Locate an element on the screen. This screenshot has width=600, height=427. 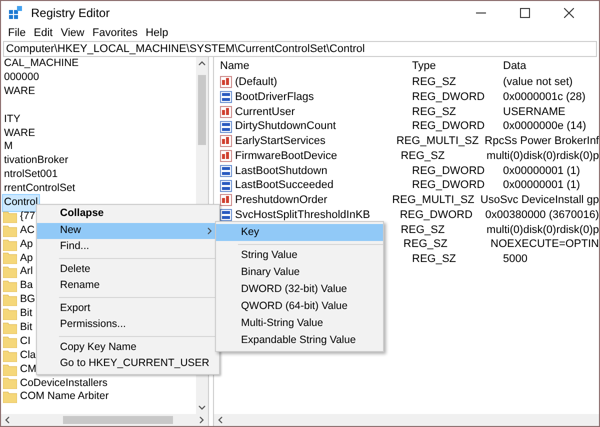
table-cell-text: 5000 is located at coordinates (515, 260).